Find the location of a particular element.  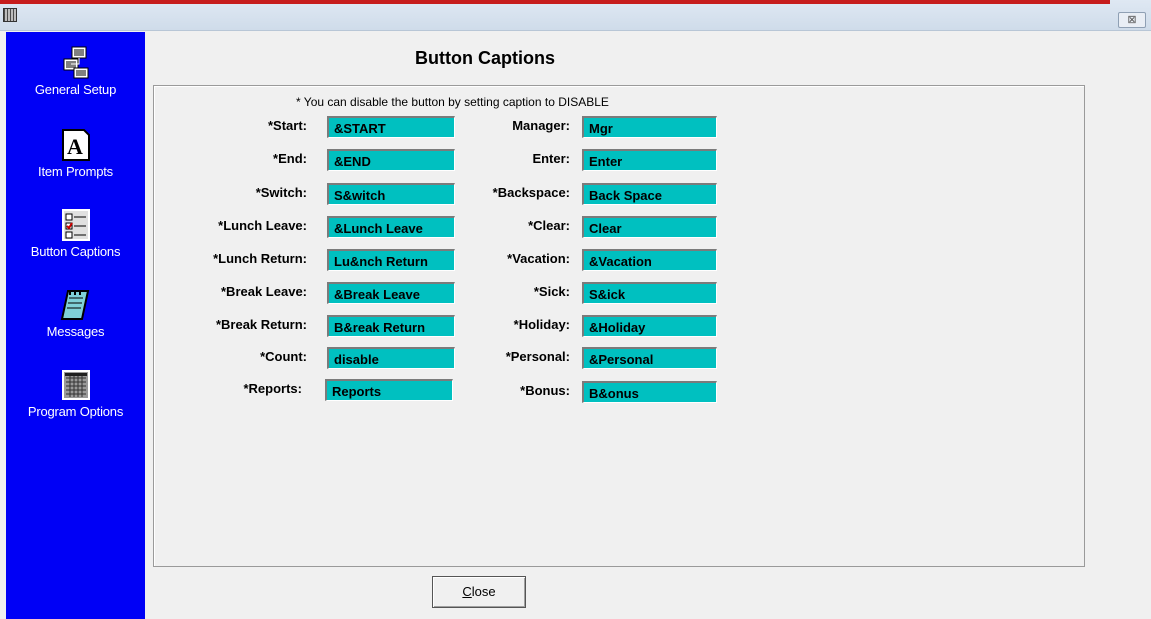

sidebar-item-program-options: Program Options is located at coordinates (75, 393).